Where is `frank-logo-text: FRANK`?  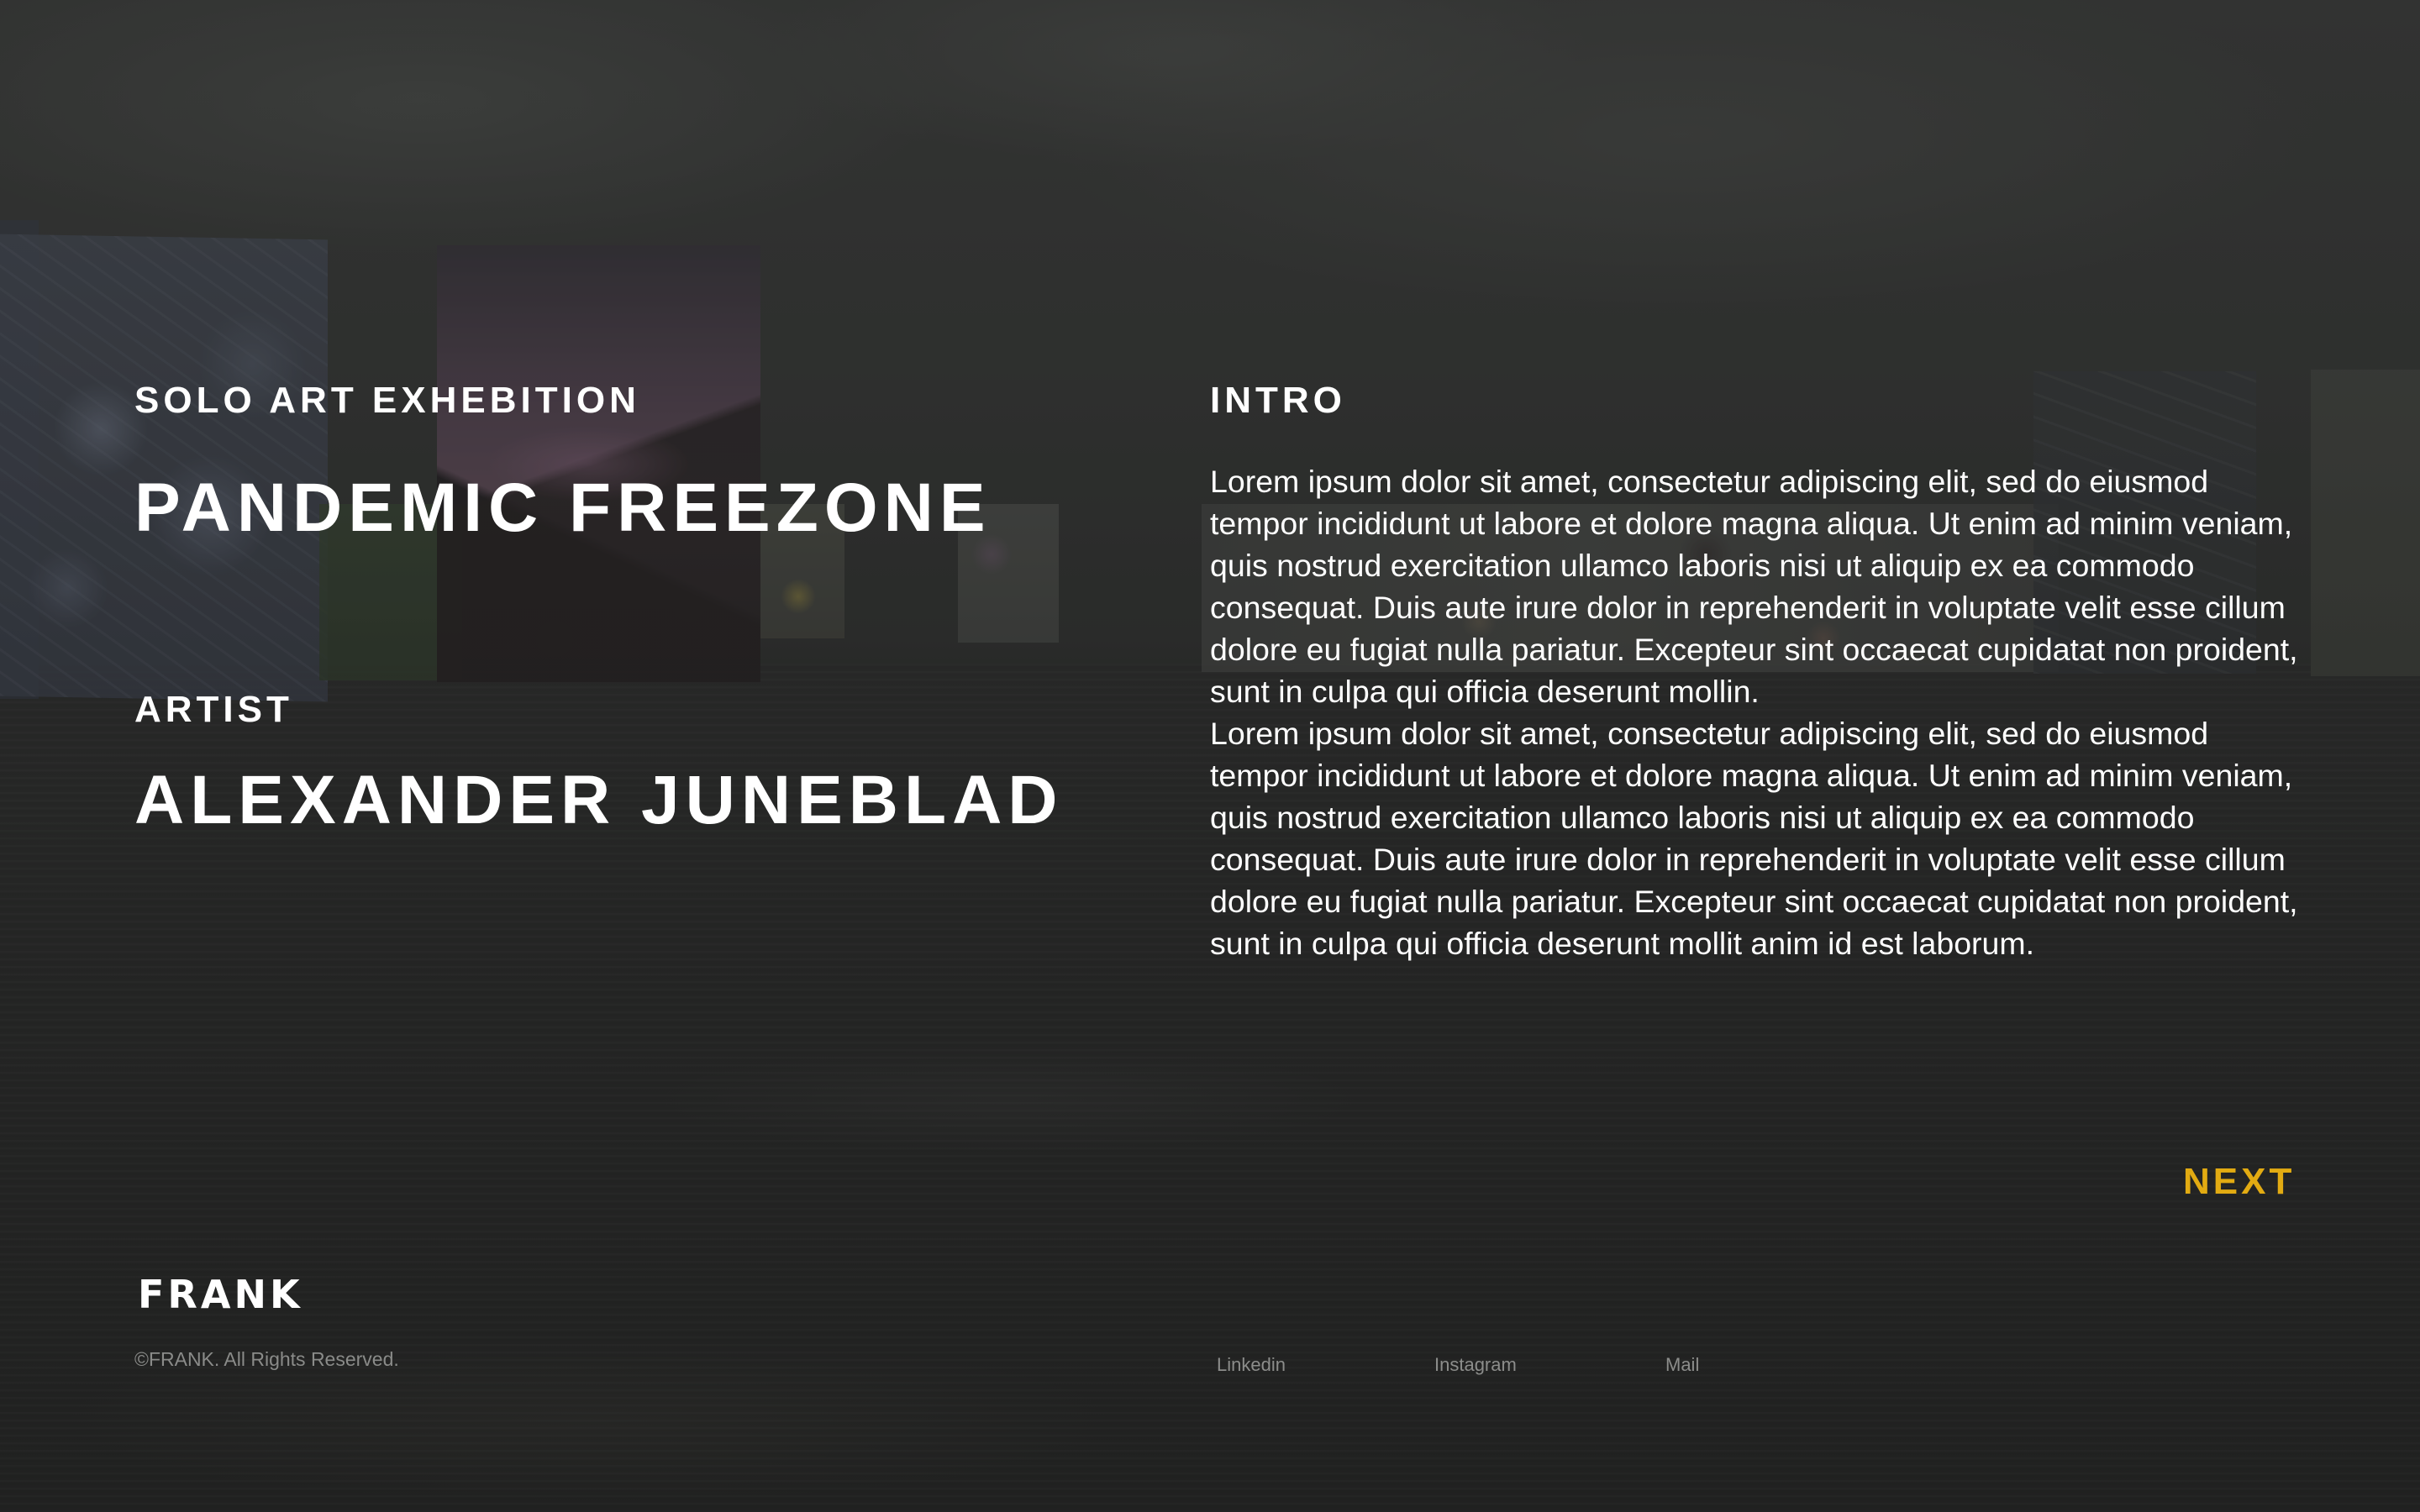 frank-logo-text: FRANK is located at coordinates (220, 1294).